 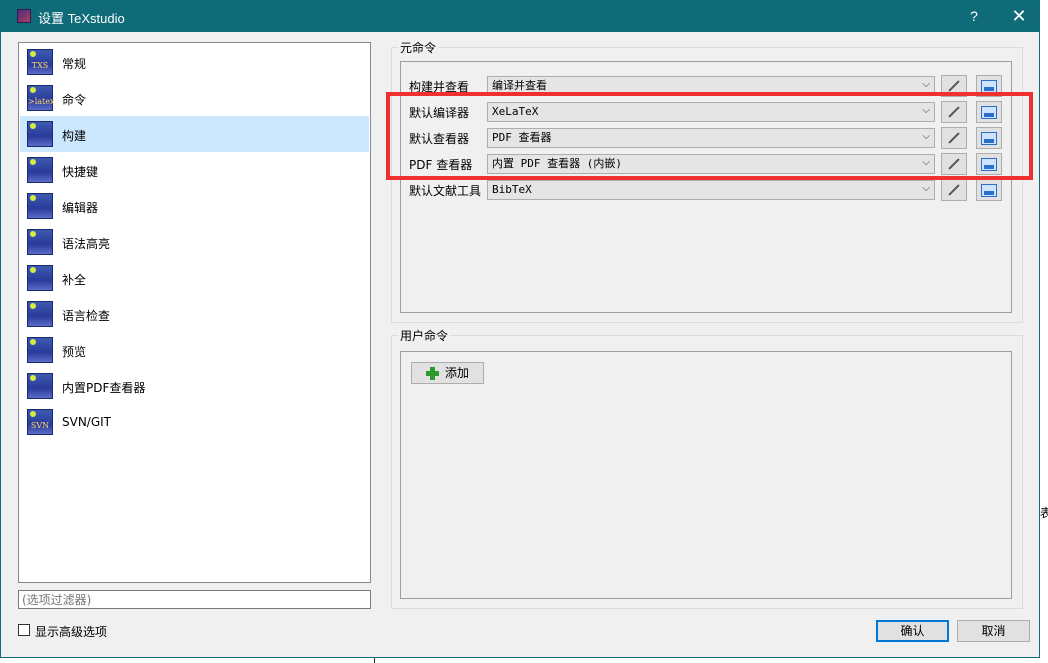 I want to click on category-item-build: 构建, so click(x=194, y=134).